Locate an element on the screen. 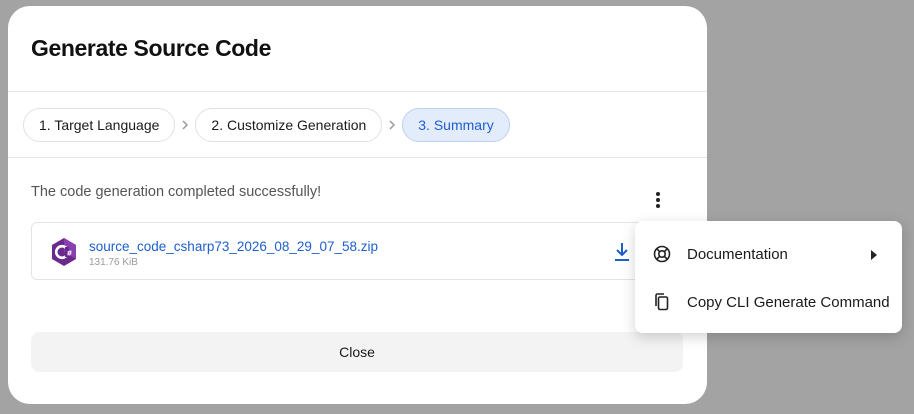 This screenshot has width=914, height=414. step-summary: 3. Summary is located at coordinates (456, 125).